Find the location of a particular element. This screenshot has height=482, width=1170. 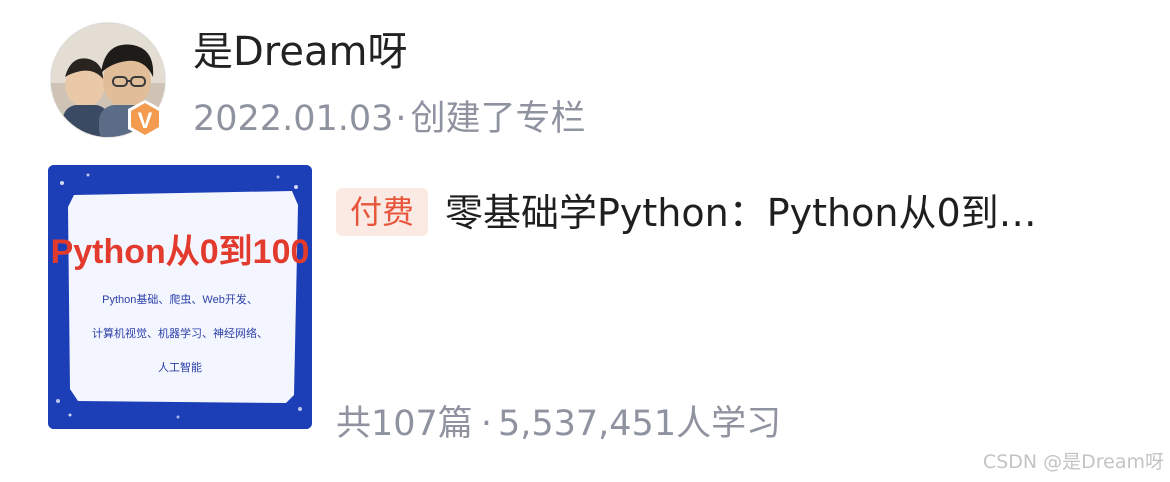

cover-headline: Python从0到100 is located at coordinates (180, 252).